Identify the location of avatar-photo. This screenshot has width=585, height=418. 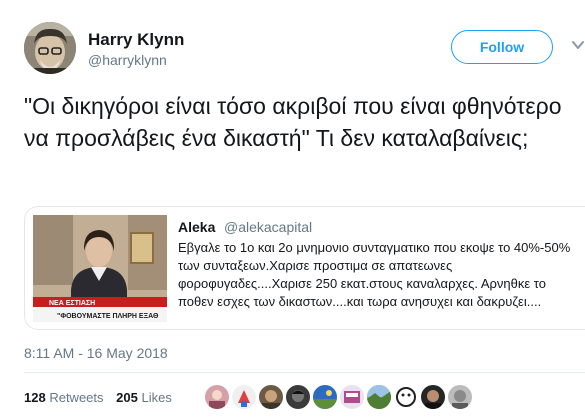
(50, 48).